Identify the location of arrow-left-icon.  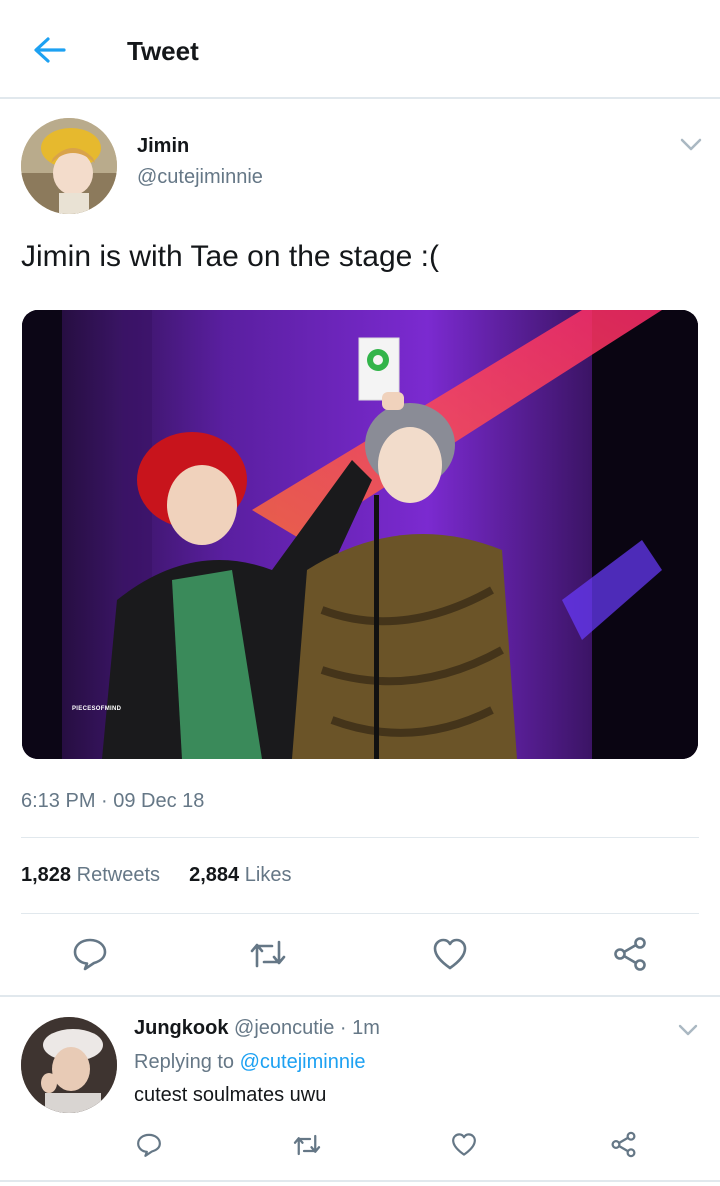
(50, 50).